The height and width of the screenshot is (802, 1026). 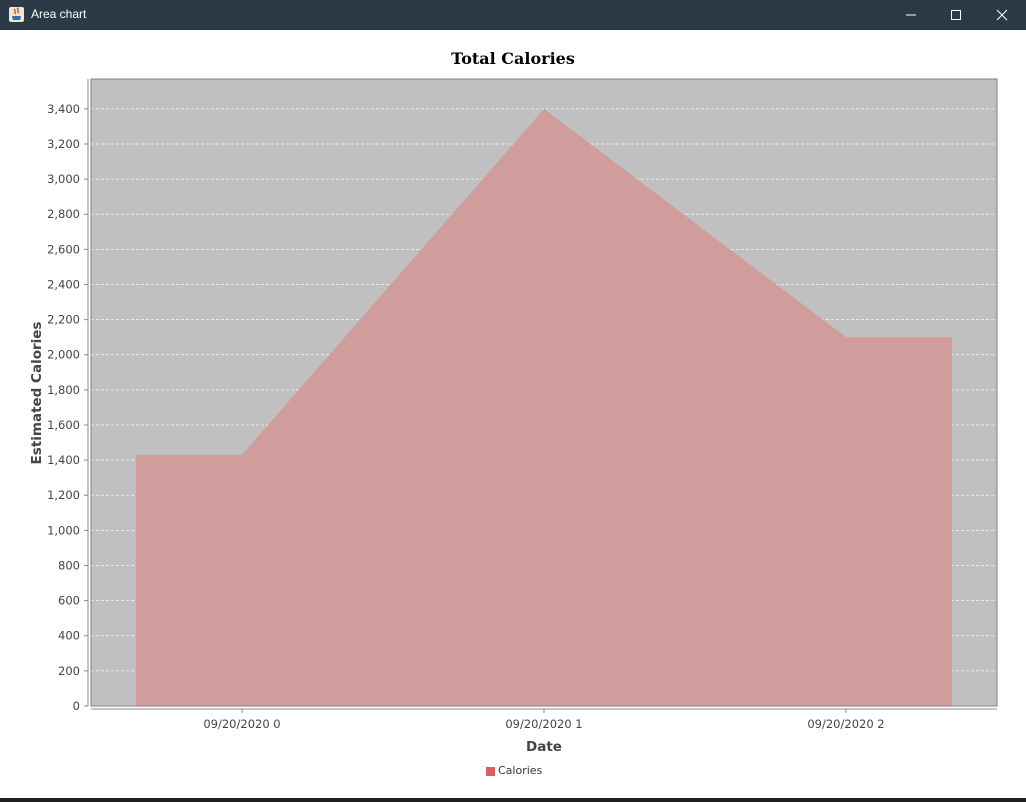 I want to click on y-tick-label: 3,000, so click(x=63, y=179).